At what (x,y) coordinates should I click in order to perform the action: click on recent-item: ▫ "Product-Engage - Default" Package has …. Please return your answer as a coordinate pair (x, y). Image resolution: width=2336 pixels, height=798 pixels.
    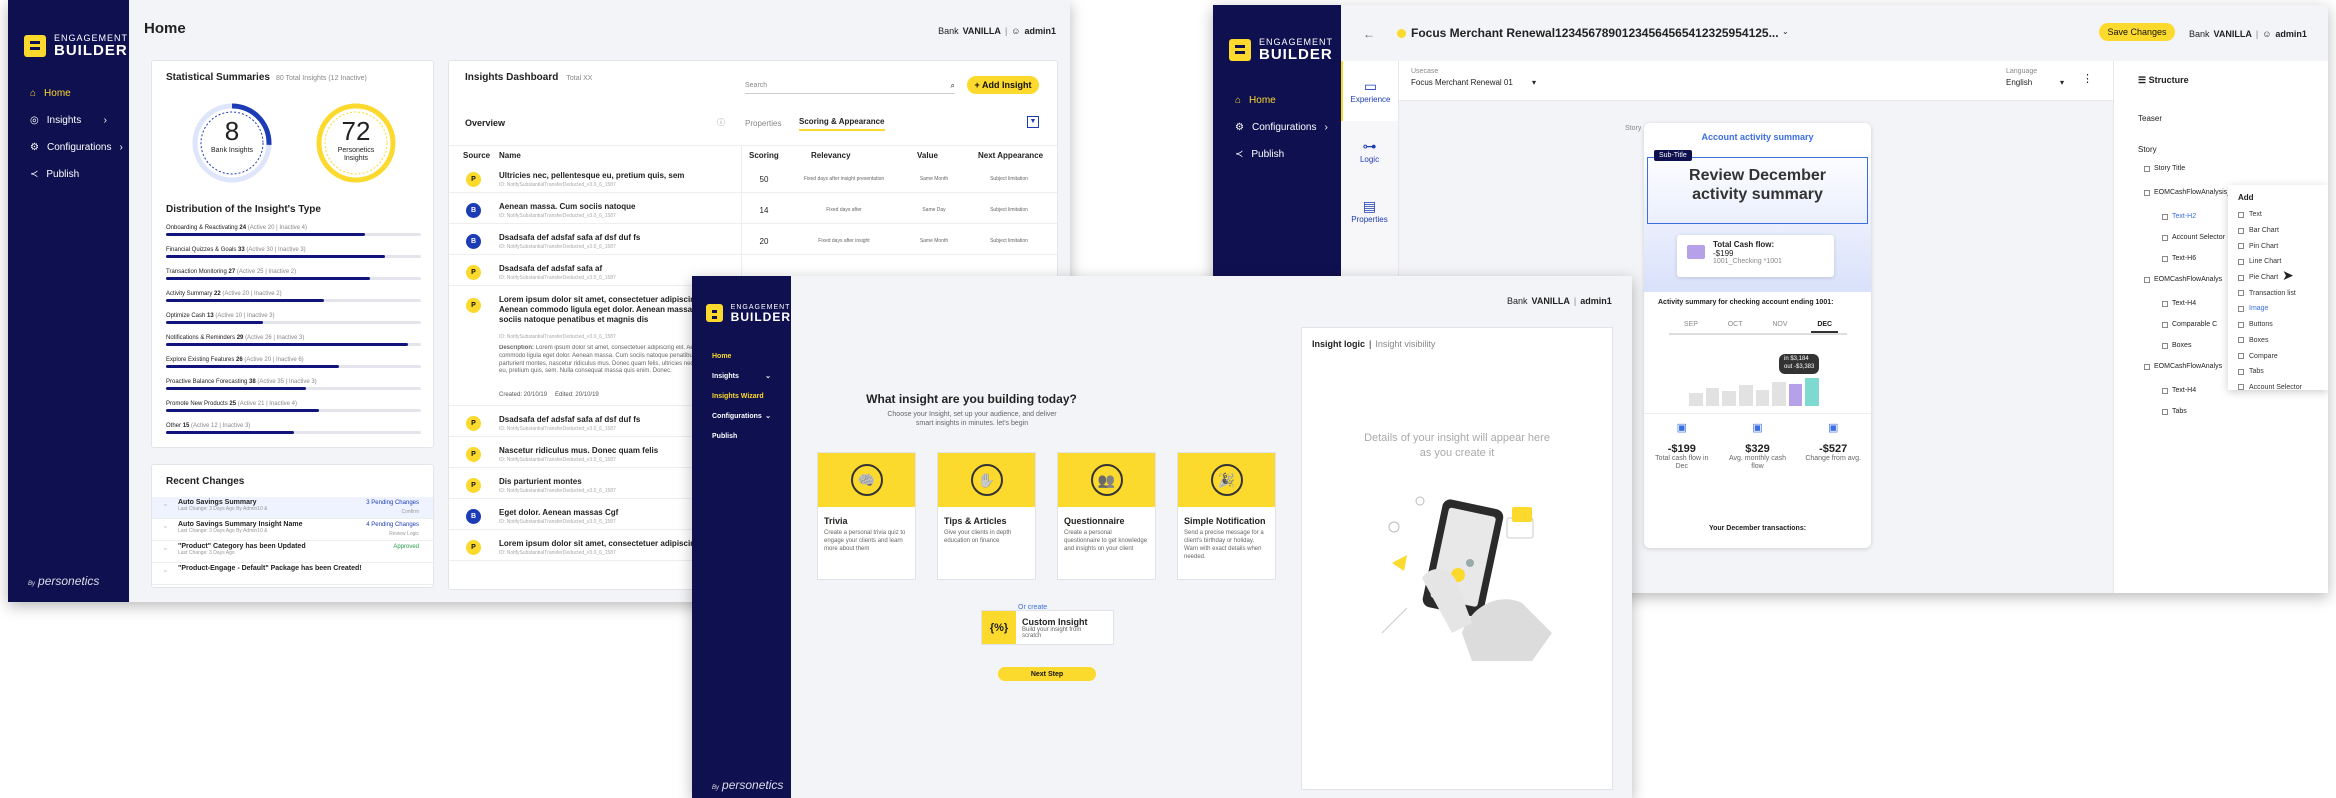
    Looking at the image, I should click on (292, 574).